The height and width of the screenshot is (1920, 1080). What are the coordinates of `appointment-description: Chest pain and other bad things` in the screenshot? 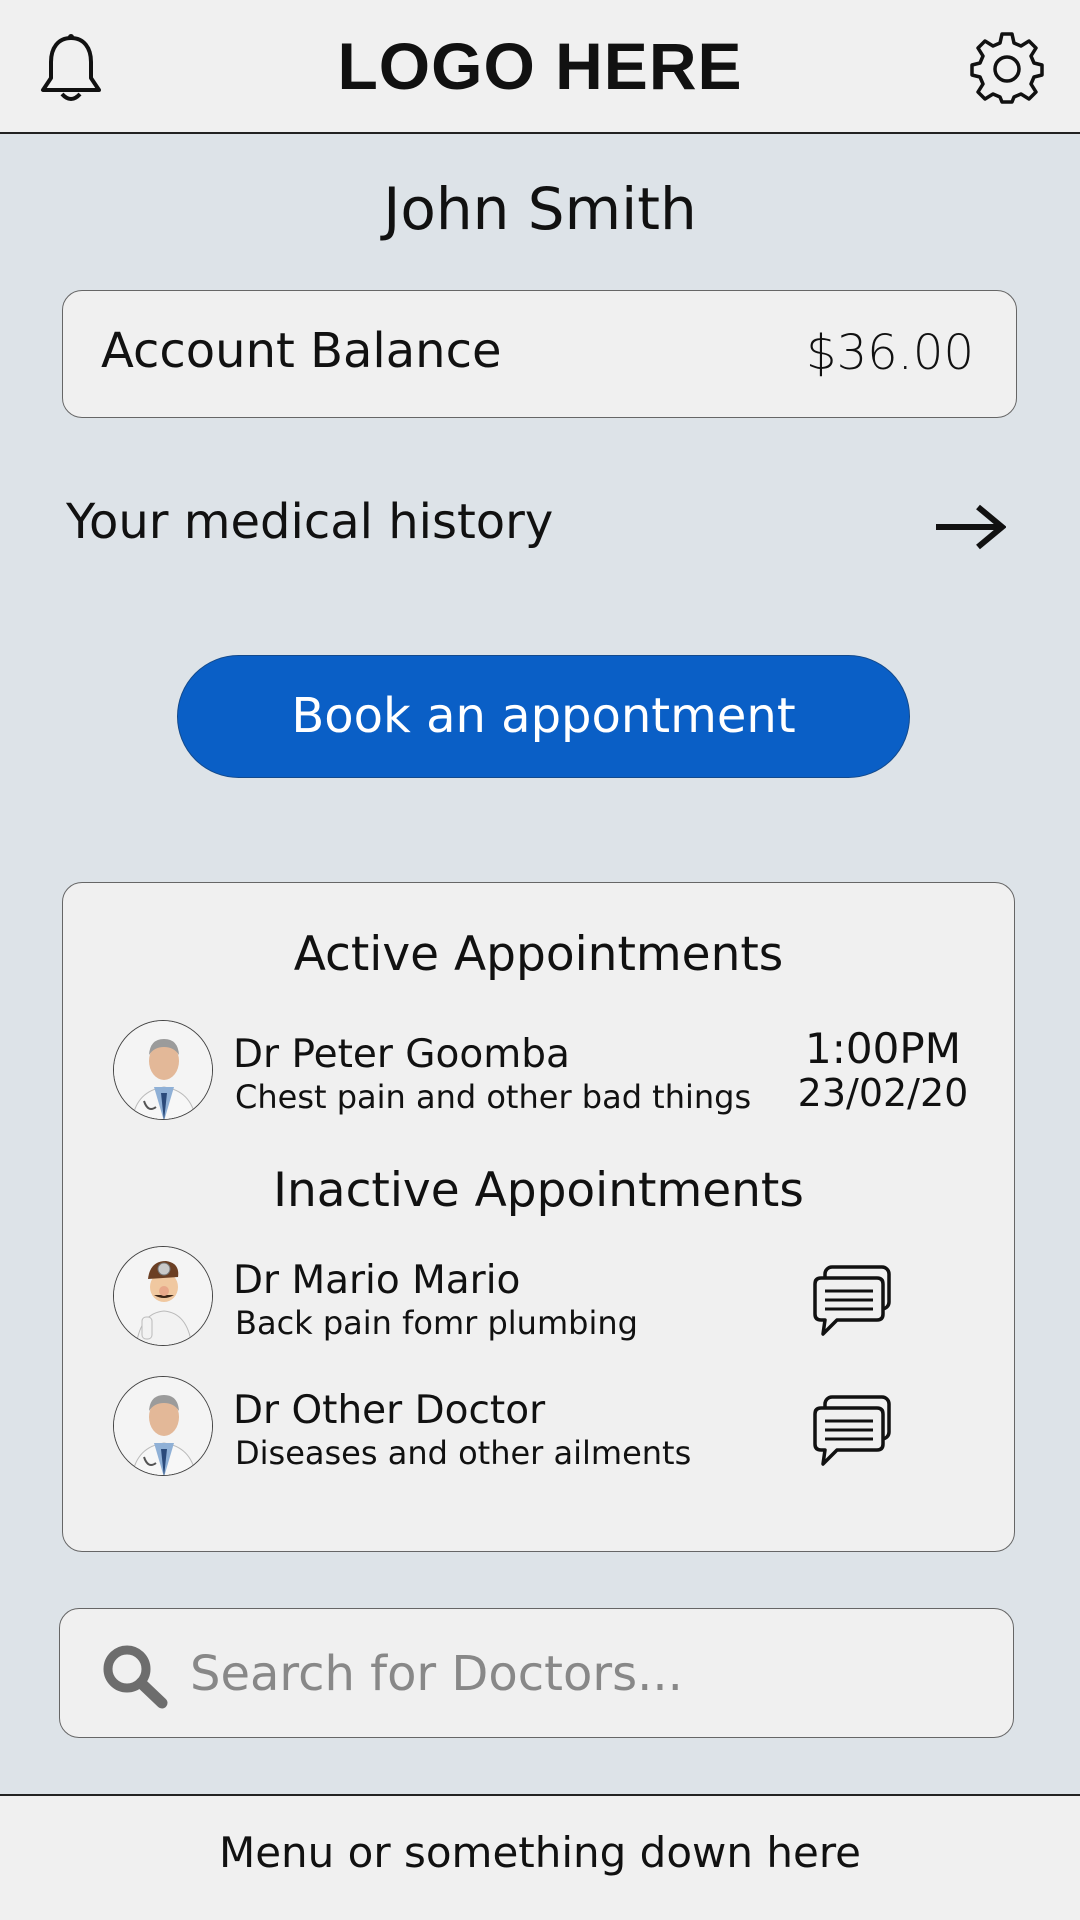 It's located at (493, 1097).